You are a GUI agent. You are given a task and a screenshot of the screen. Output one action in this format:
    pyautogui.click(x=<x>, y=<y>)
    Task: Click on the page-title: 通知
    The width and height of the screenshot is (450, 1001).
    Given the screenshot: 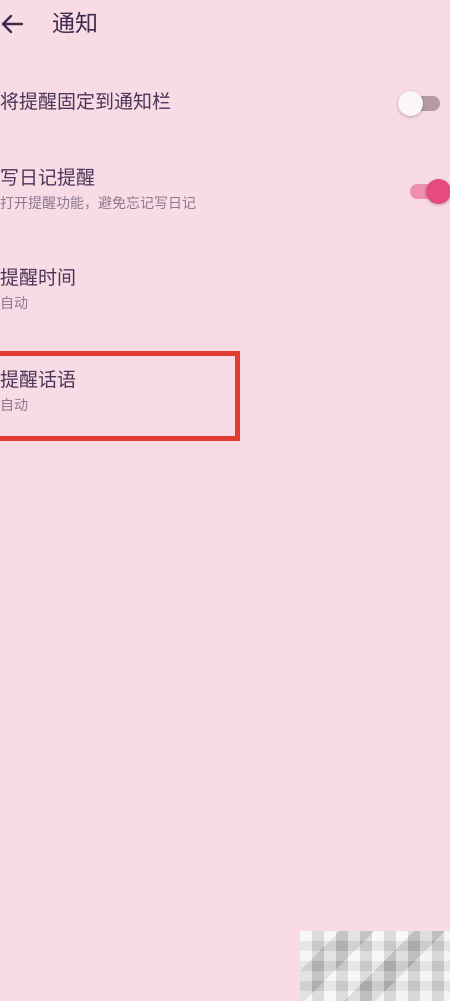 What is the action you would take?
    pyautogui.click(x=75, y=24)
    